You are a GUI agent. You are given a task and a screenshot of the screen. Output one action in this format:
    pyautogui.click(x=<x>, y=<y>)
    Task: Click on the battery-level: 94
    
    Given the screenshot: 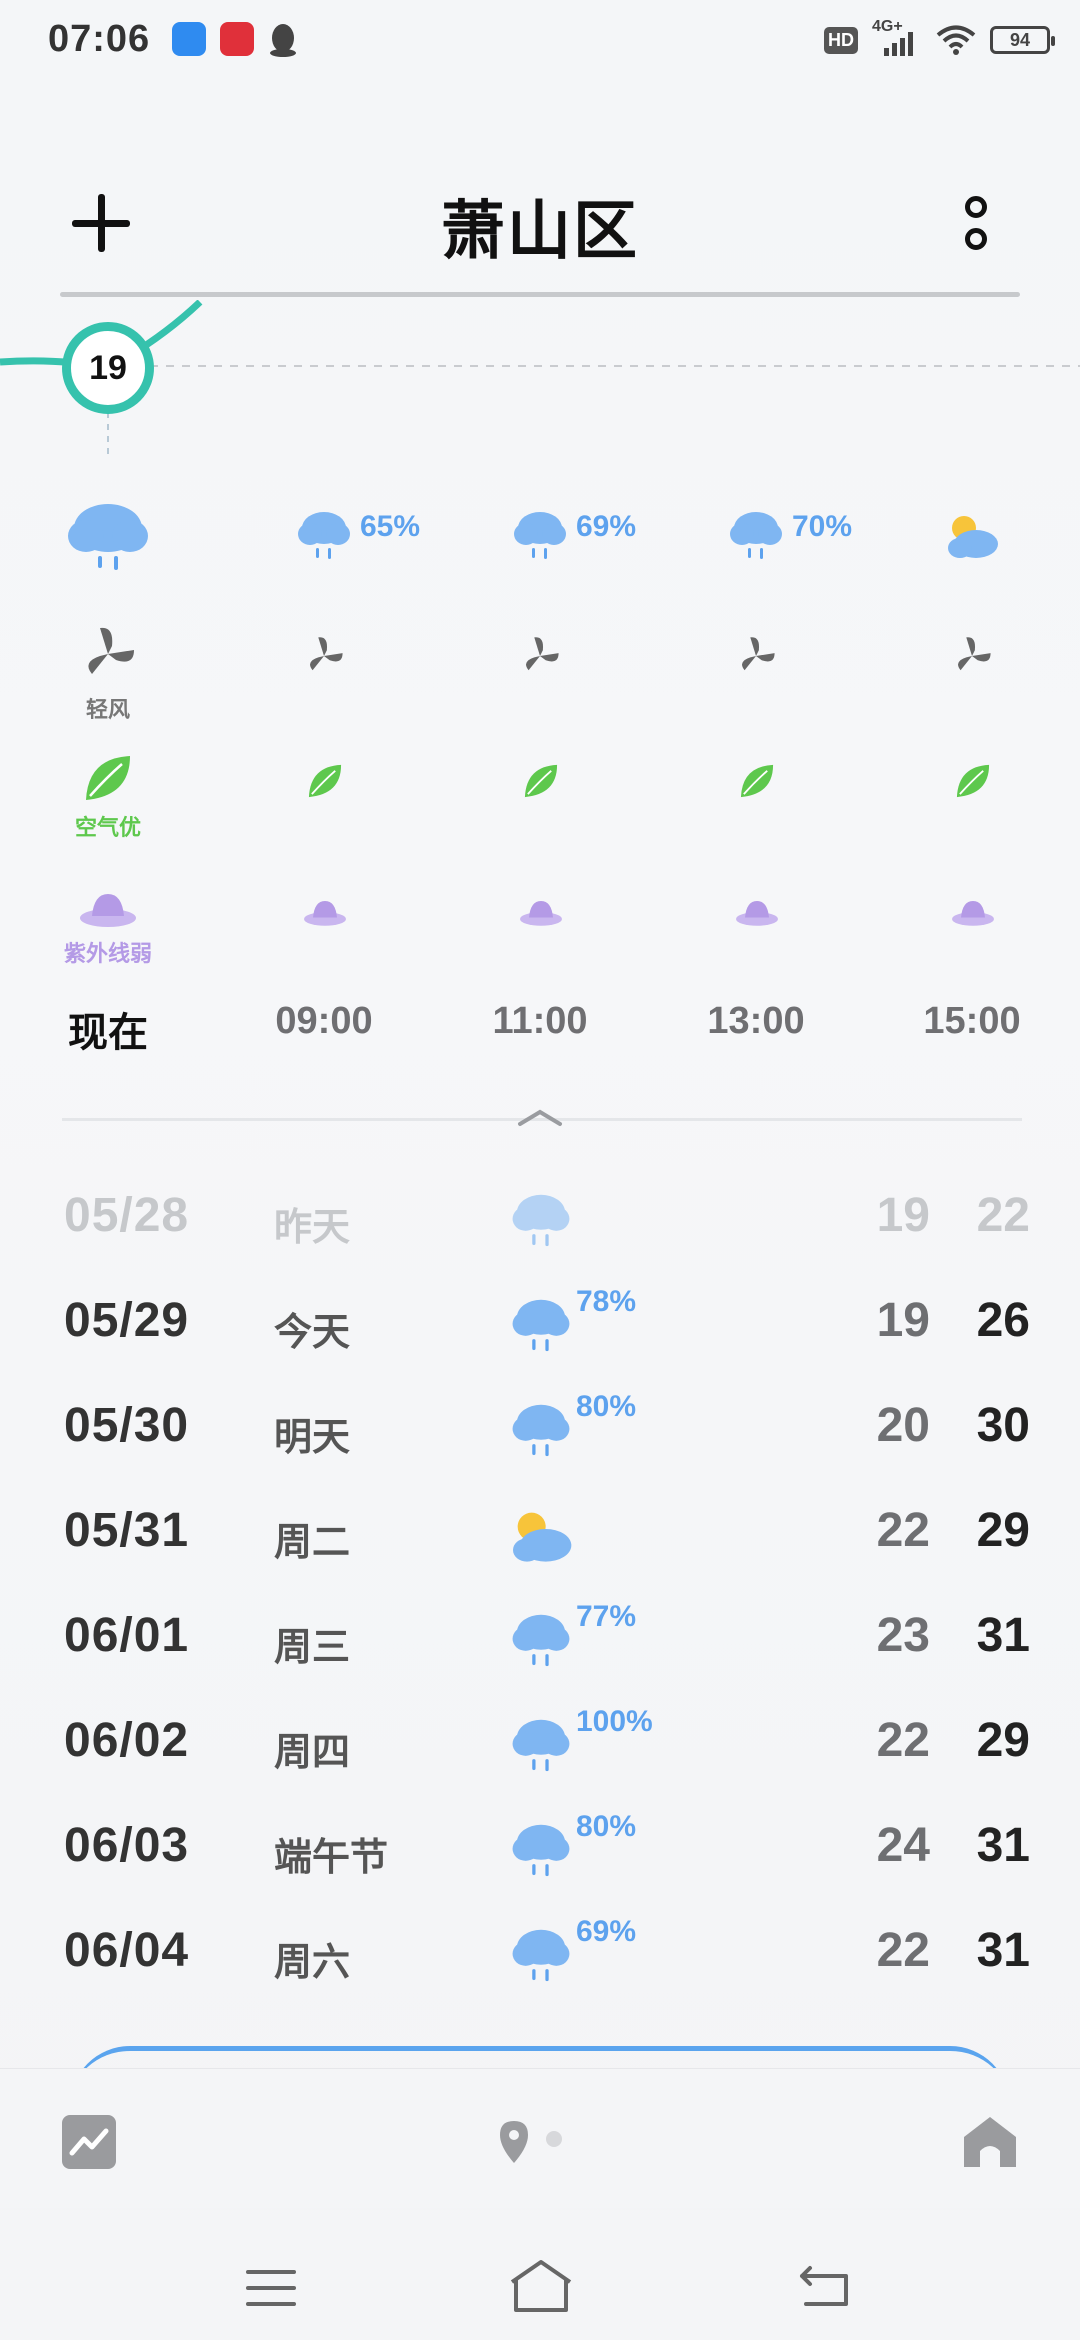 What is the action you would take?
    pyautogui.click(x=1020, y=39)
    